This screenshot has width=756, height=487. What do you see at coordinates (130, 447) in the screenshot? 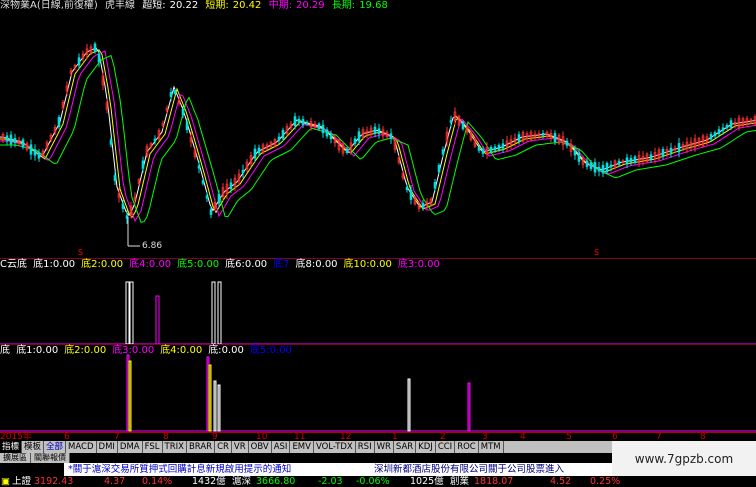
I see `tab-dma: DMA` at bounding box center [130, 447].